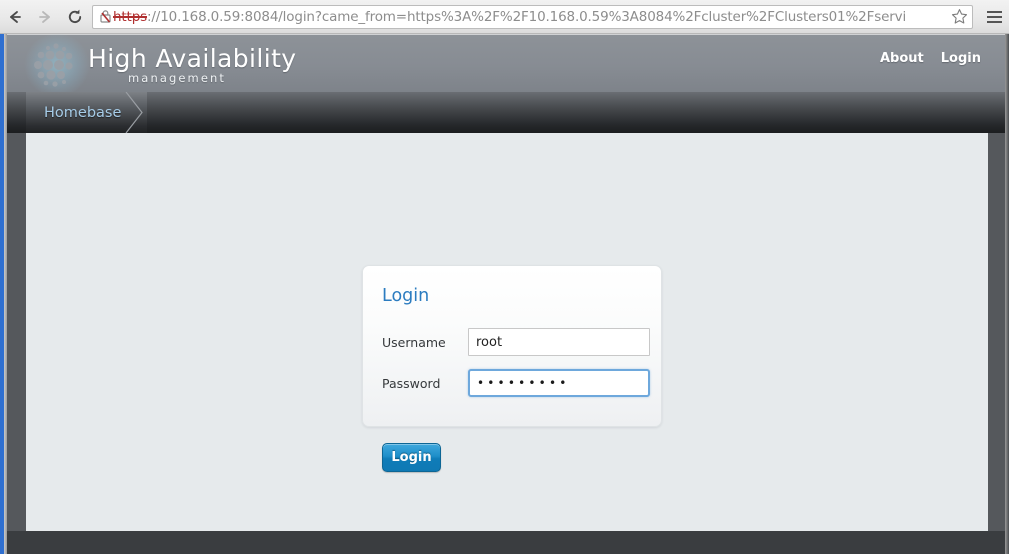  Describe the element at coordinates (902, 58) in the screenshot. I see `header-link-about: About` at that location.